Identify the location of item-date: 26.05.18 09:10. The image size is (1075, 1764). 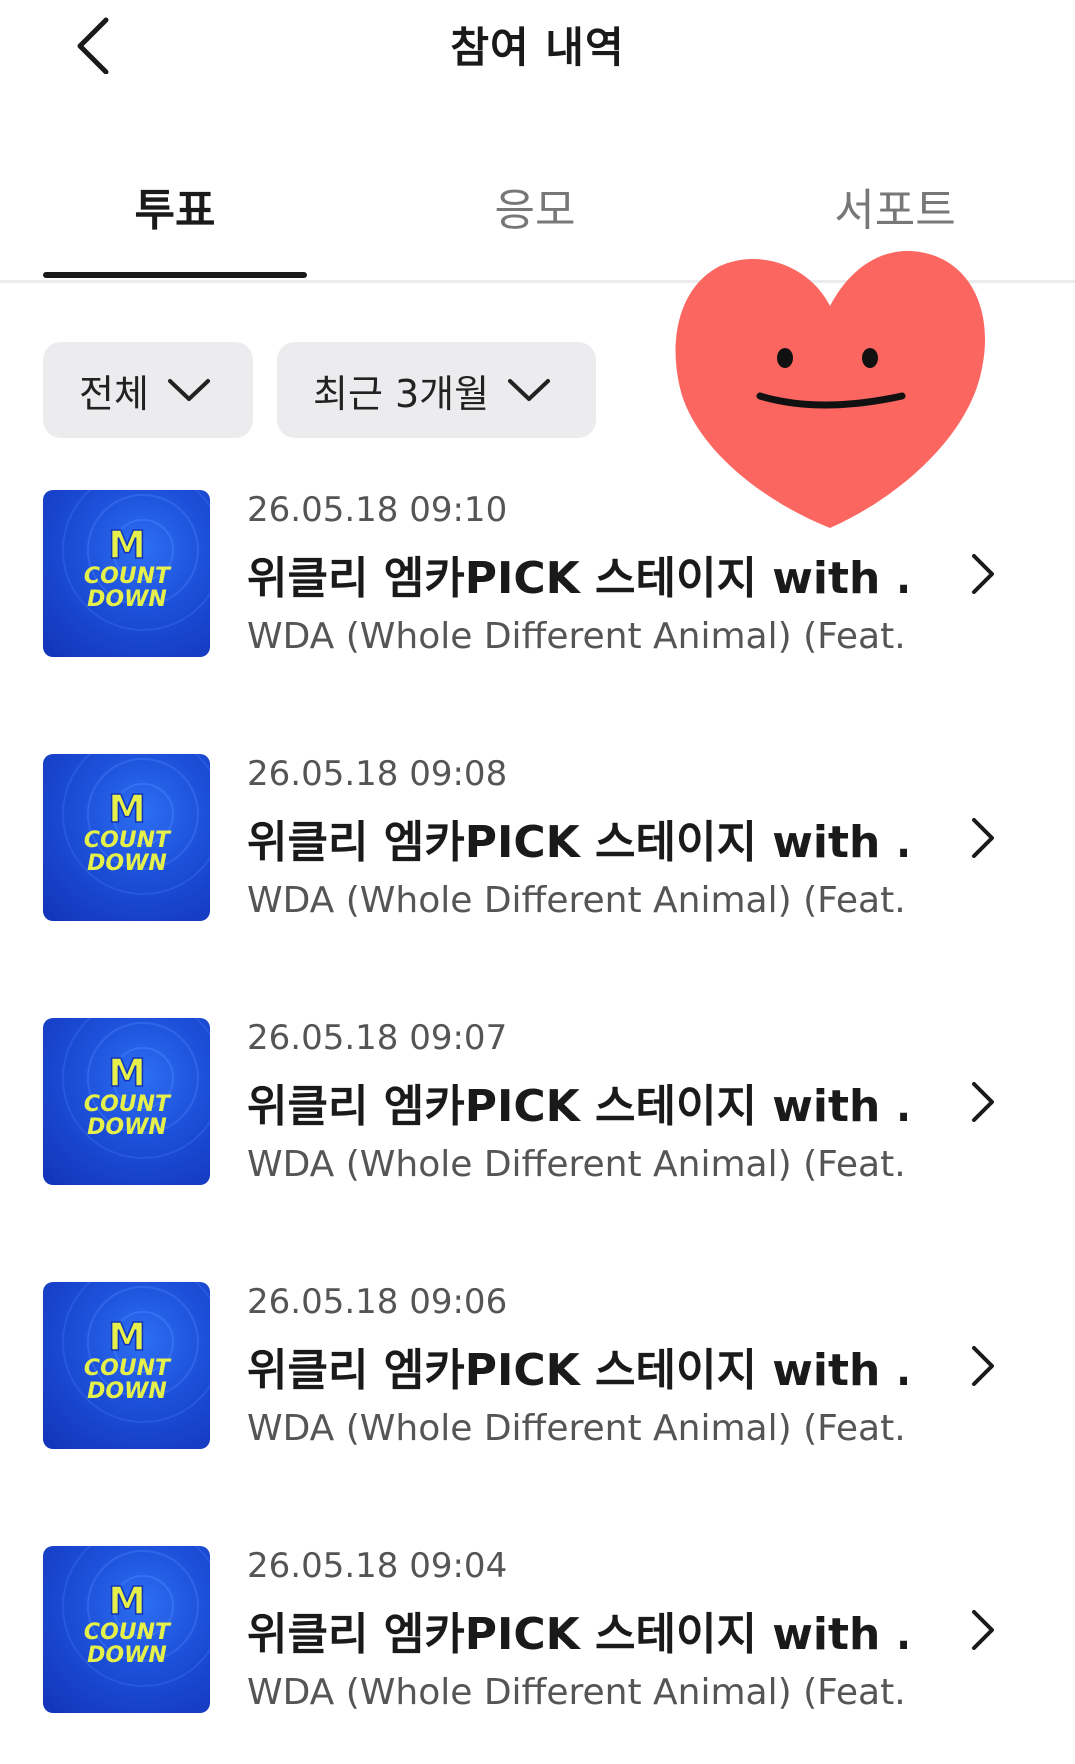
(377, 510).